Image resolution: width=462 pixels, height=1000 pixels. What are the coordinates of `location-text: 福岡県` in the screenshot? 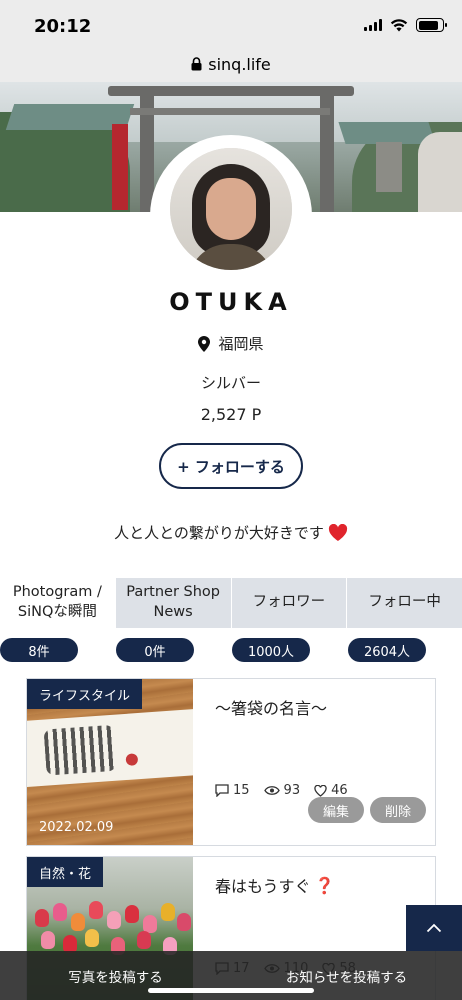 It's located at (241, 344).